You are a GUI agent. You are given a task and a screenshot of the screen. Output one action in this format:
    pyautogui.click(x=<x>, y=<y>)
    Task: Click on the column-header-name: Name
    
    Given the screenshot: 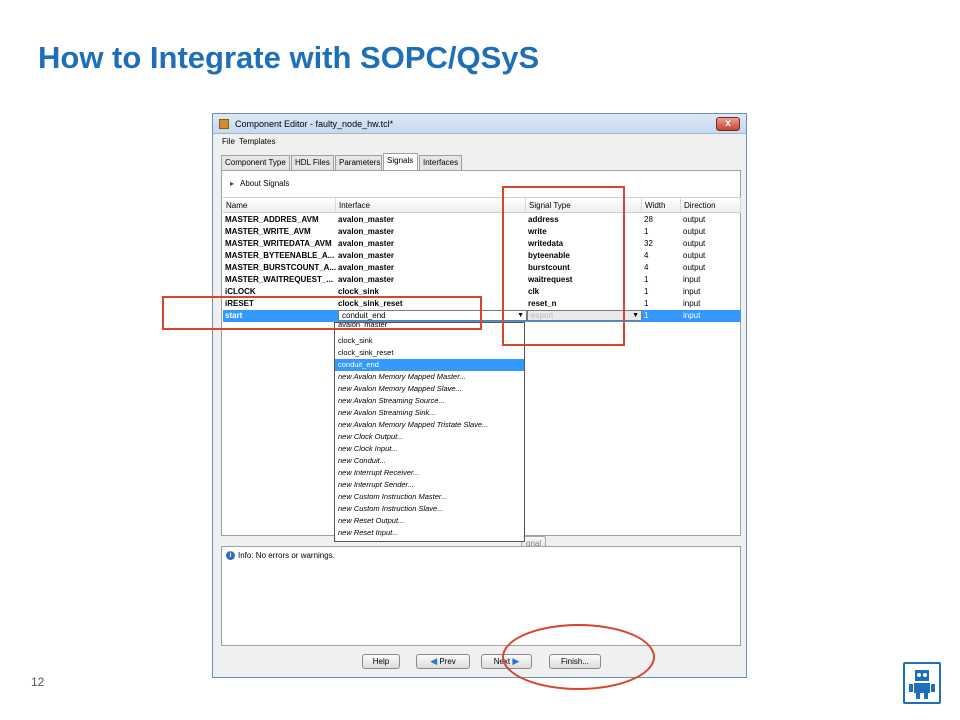 What is the action you would take?
    pyautogui.click(x=279, y=205)
    